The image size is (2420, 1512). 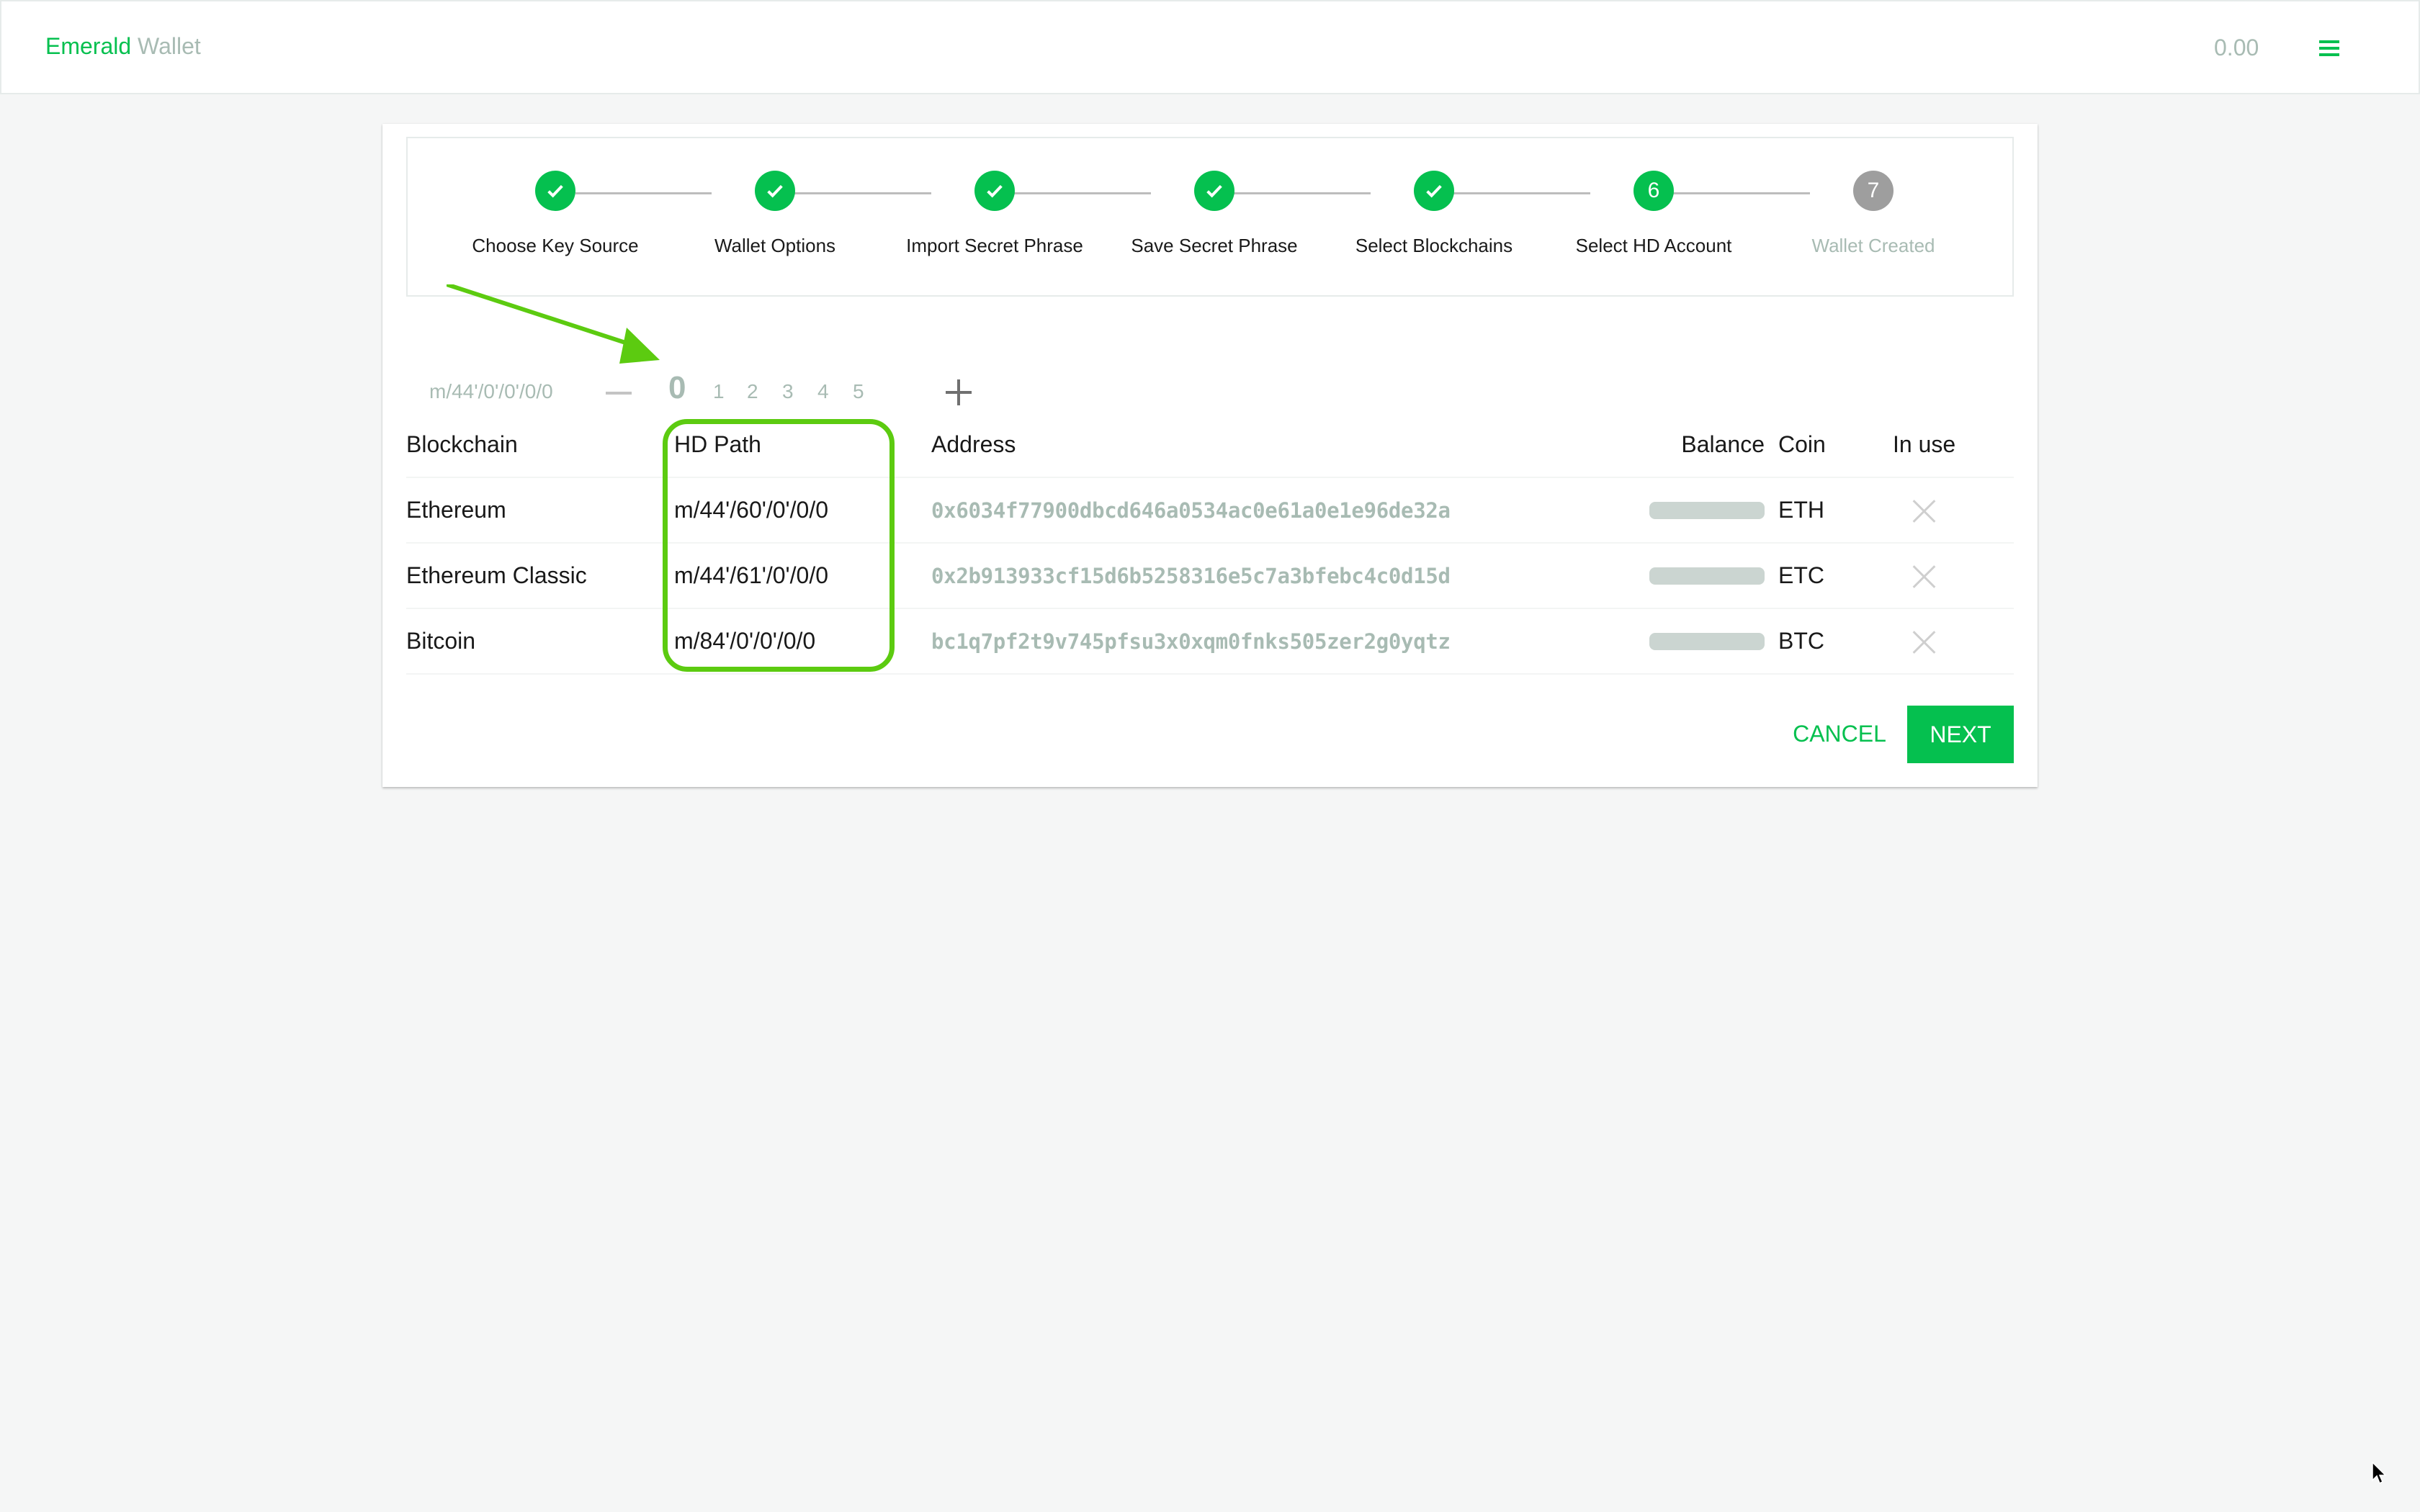 What do you see at coordinates (462, 444) in the screenshot?
I see `column-header-blockchain: Blockchain` at bounding box center [462, 444].